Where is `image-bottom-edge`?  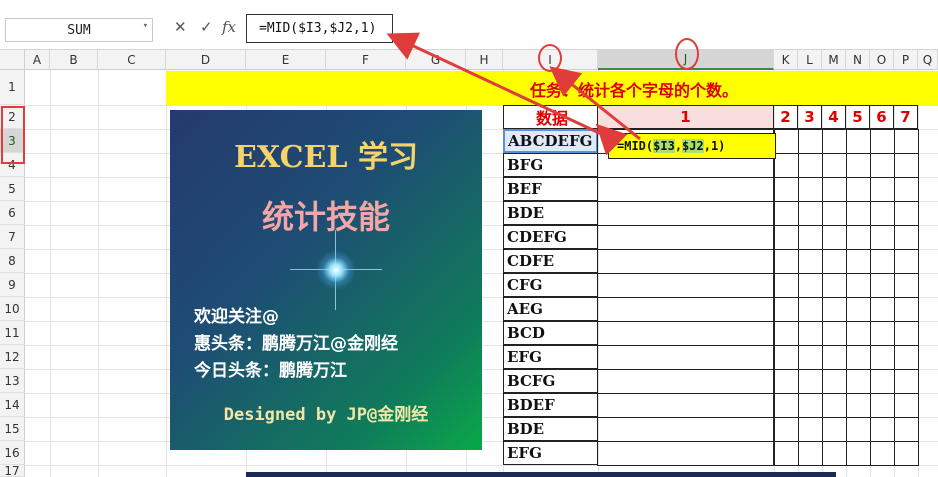 image-bottom-edge is located at coordinates (541, 474).